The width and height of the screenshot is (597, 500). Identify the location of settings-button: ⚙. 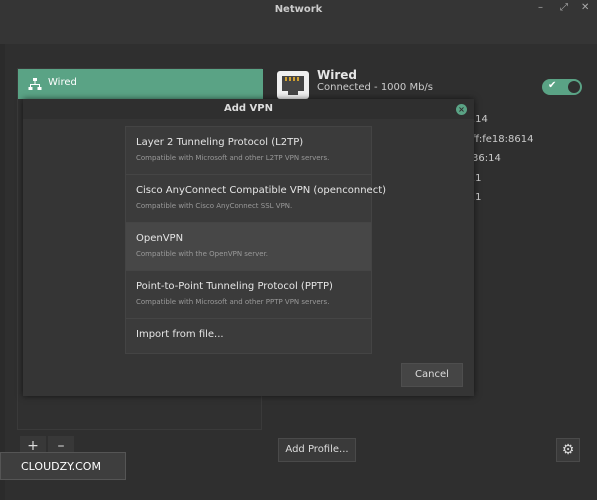
(568, 450).